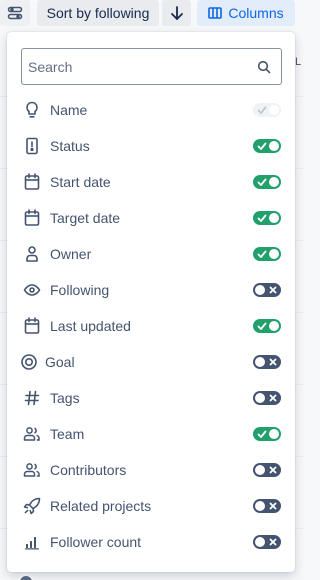 Image resolution: width=320 pixels, height=580 pixels. What do you see at coordinates (80, 290) in the screenshot?
I see `column-label: Following` at bounding box center [80, 290].